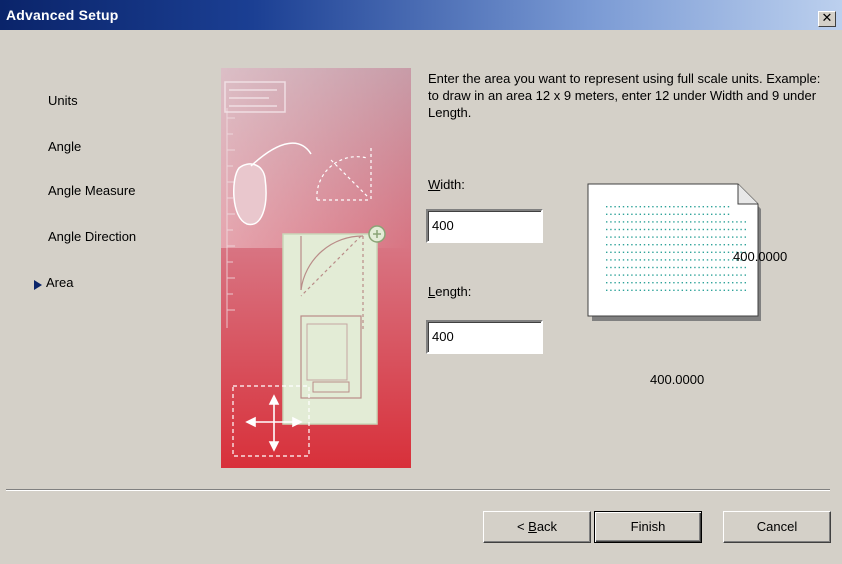 The width and height of the screenshot is (842, 564). Describe the element at coordinates (677, 379) in the screenshot. I see `vertical-dimension: 400.0000` at that location.